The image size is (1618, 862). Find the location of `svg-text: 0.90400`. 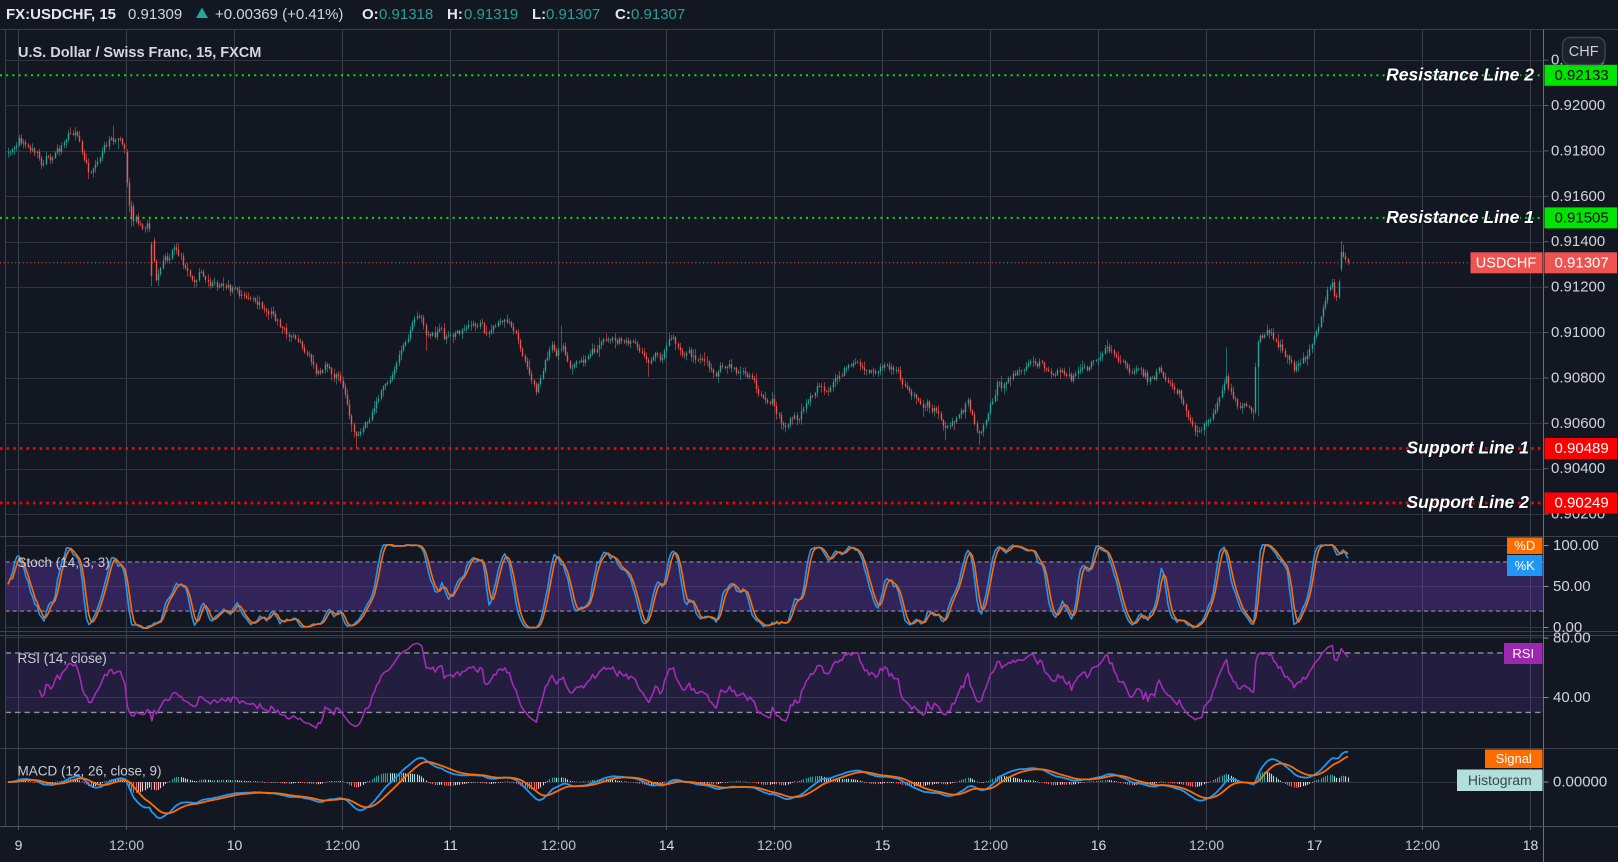

svg-text: 0.90400 is located at coordinates (1578, 468).